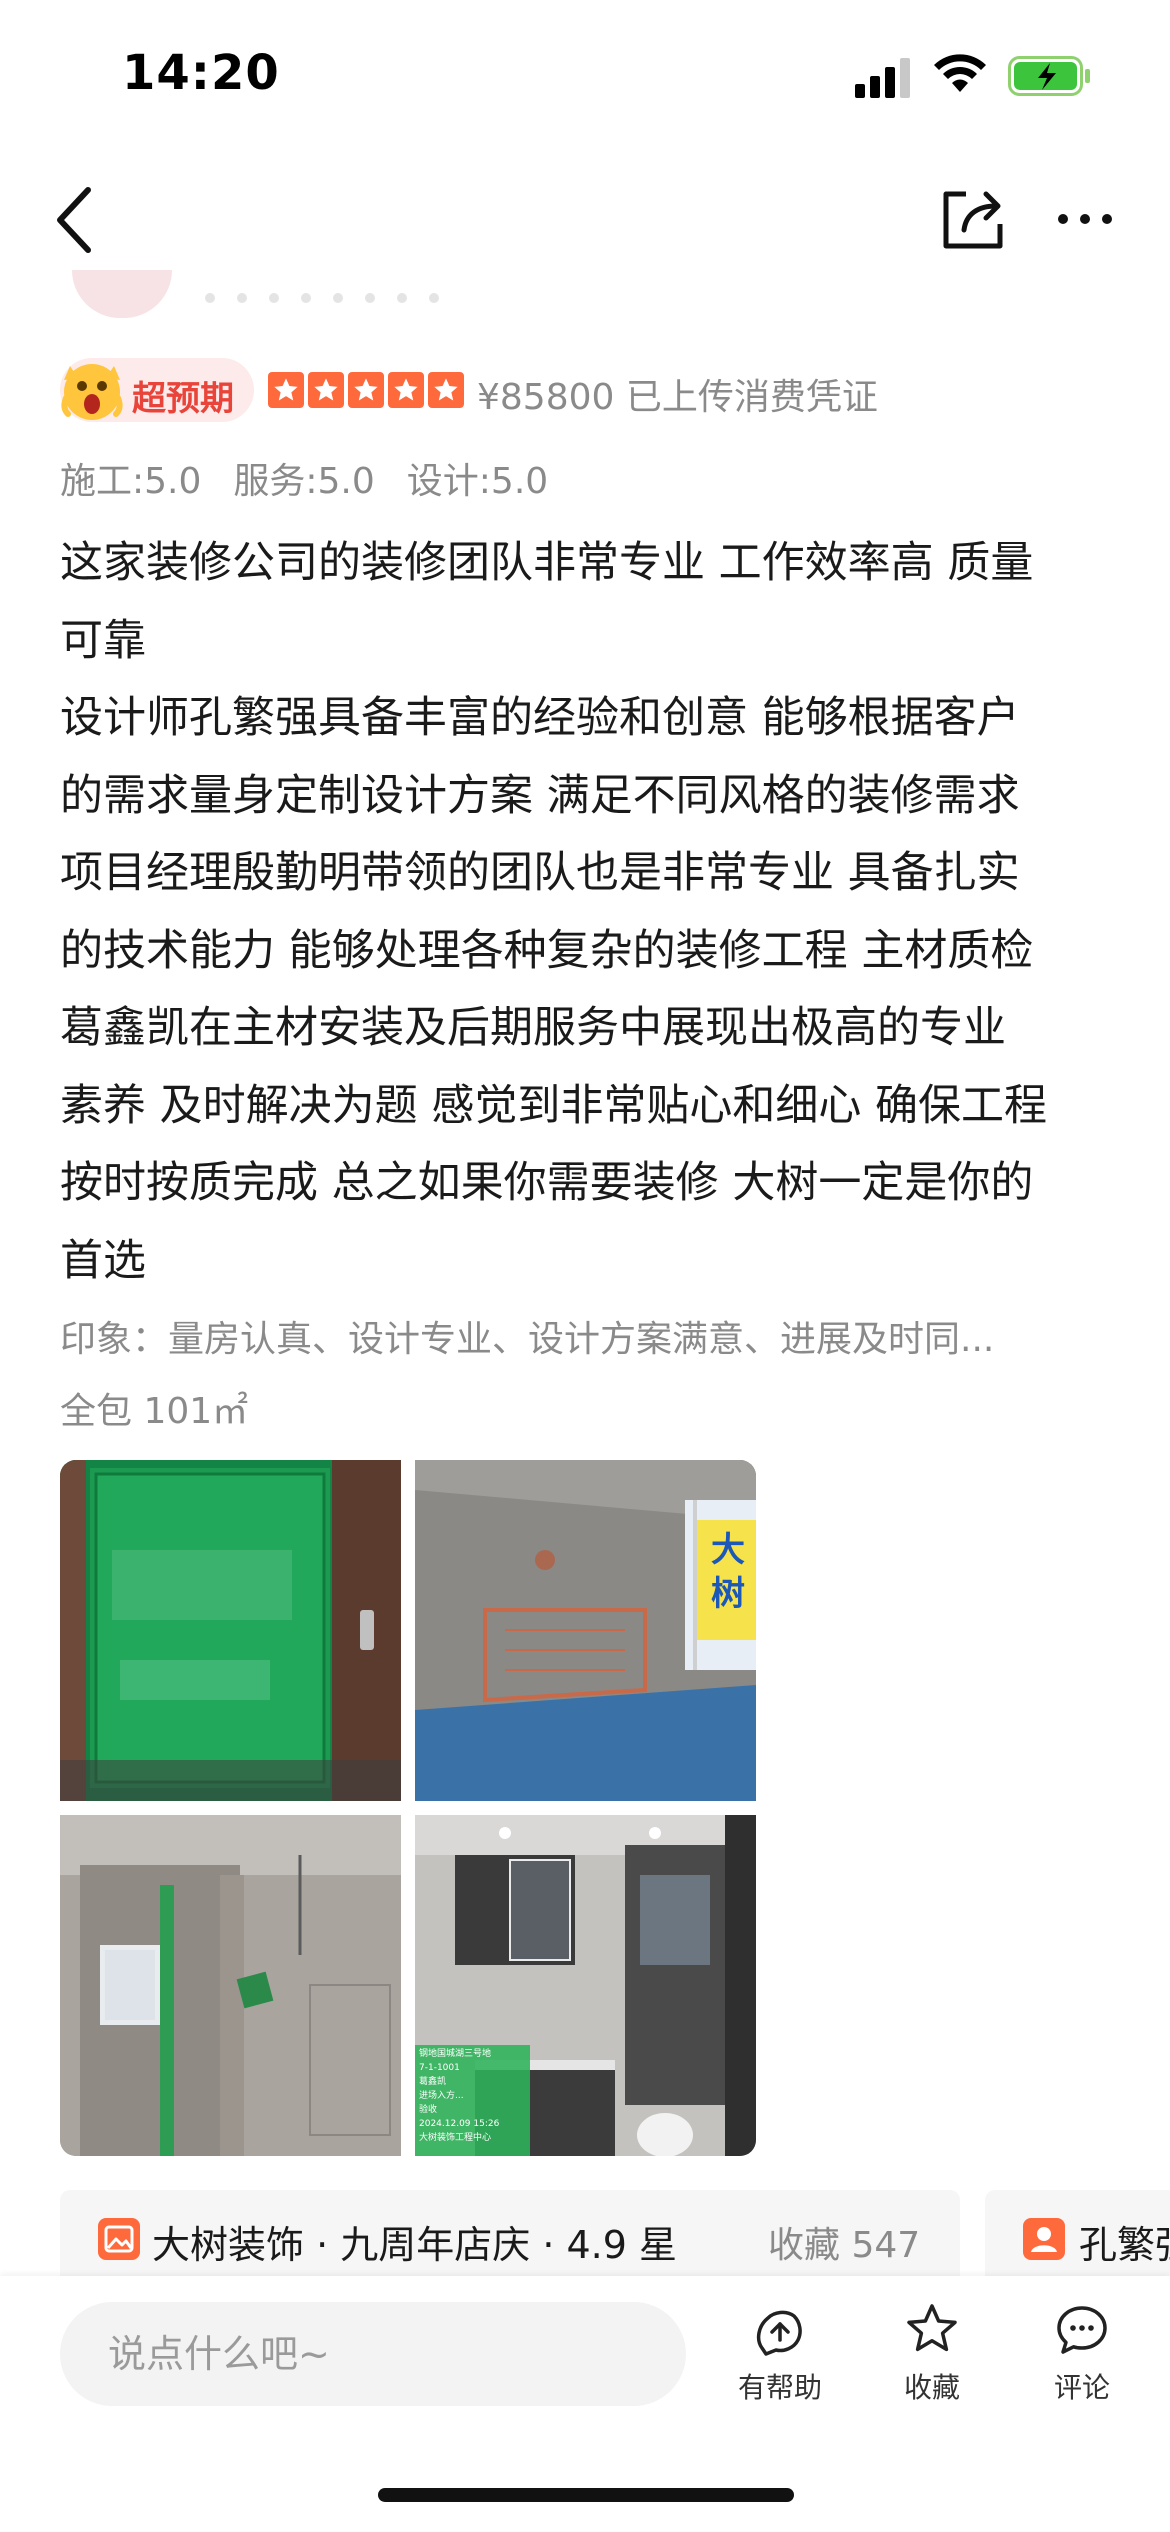 Image resolution: width=1170 pixels, height=2532 pixels. Describe the element at coordinates (373, 2354) in the screenshot. I see `comment-input` at that location.